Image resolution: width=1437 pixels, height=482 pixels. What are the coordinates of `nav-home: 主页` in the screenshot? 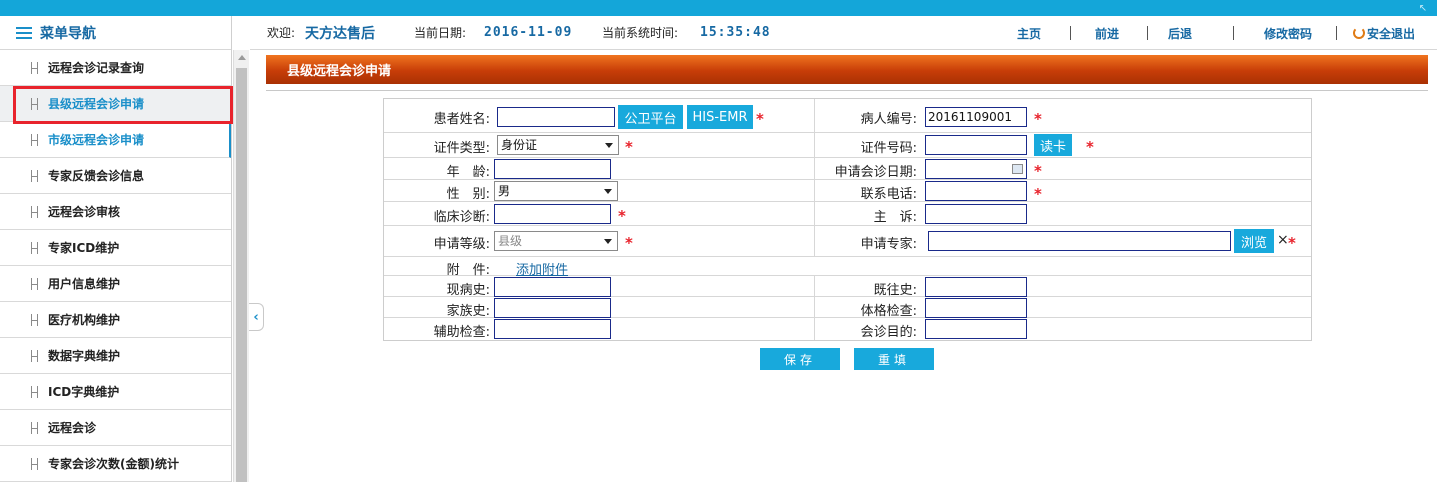 It's located at (1029, 33).